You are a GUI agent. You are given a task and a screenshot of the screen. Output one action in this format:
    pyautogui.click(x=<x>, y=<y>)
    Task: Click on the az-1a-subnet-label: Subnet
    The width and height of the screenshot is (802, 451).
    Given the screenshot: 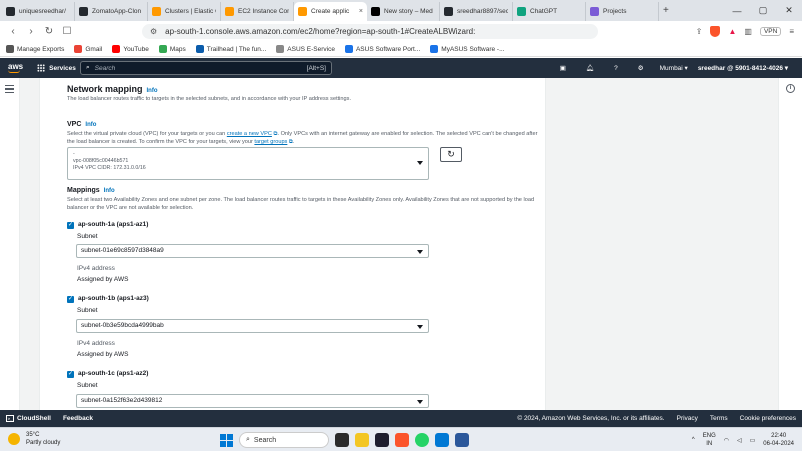 What is the action you would take?
    pyautogui.click(x=87, y=236)
    